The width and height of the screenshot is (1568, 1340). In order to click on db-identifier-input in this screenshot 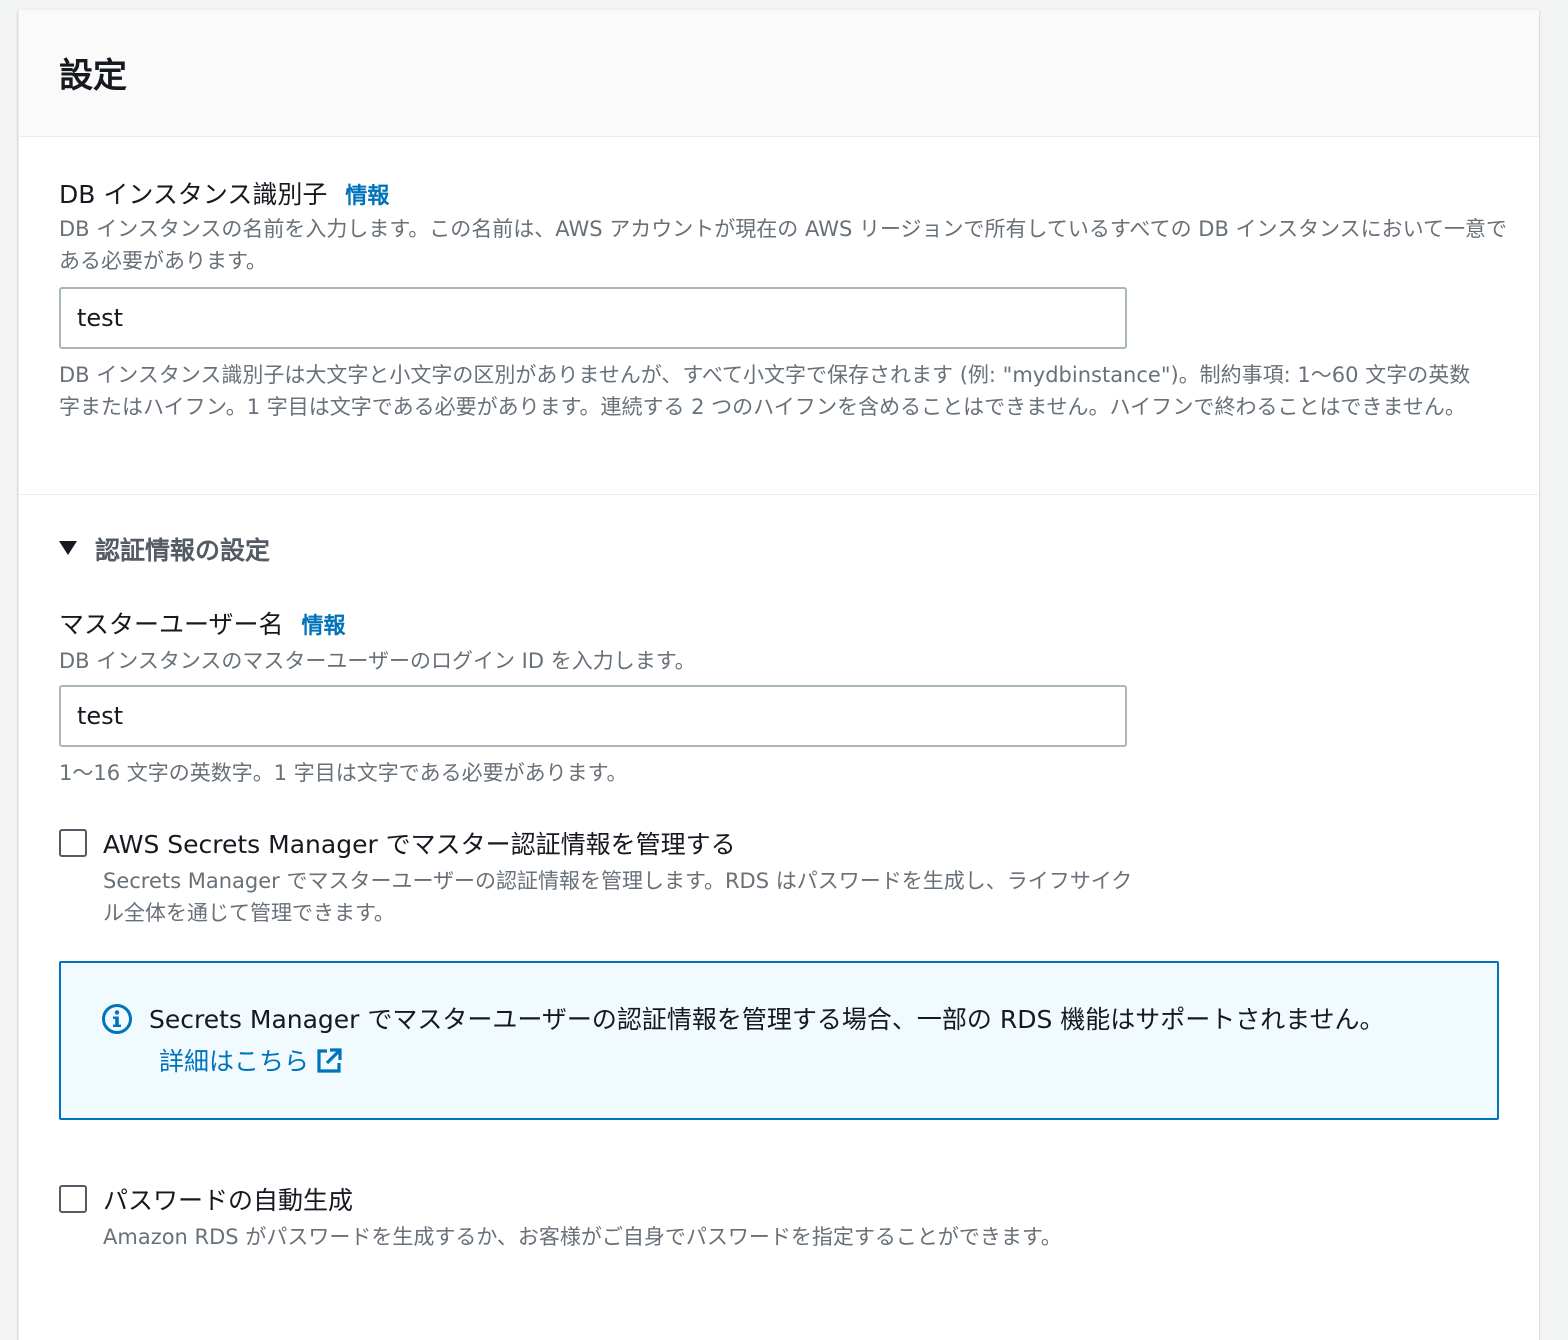, I will do `click(593, 318)`.